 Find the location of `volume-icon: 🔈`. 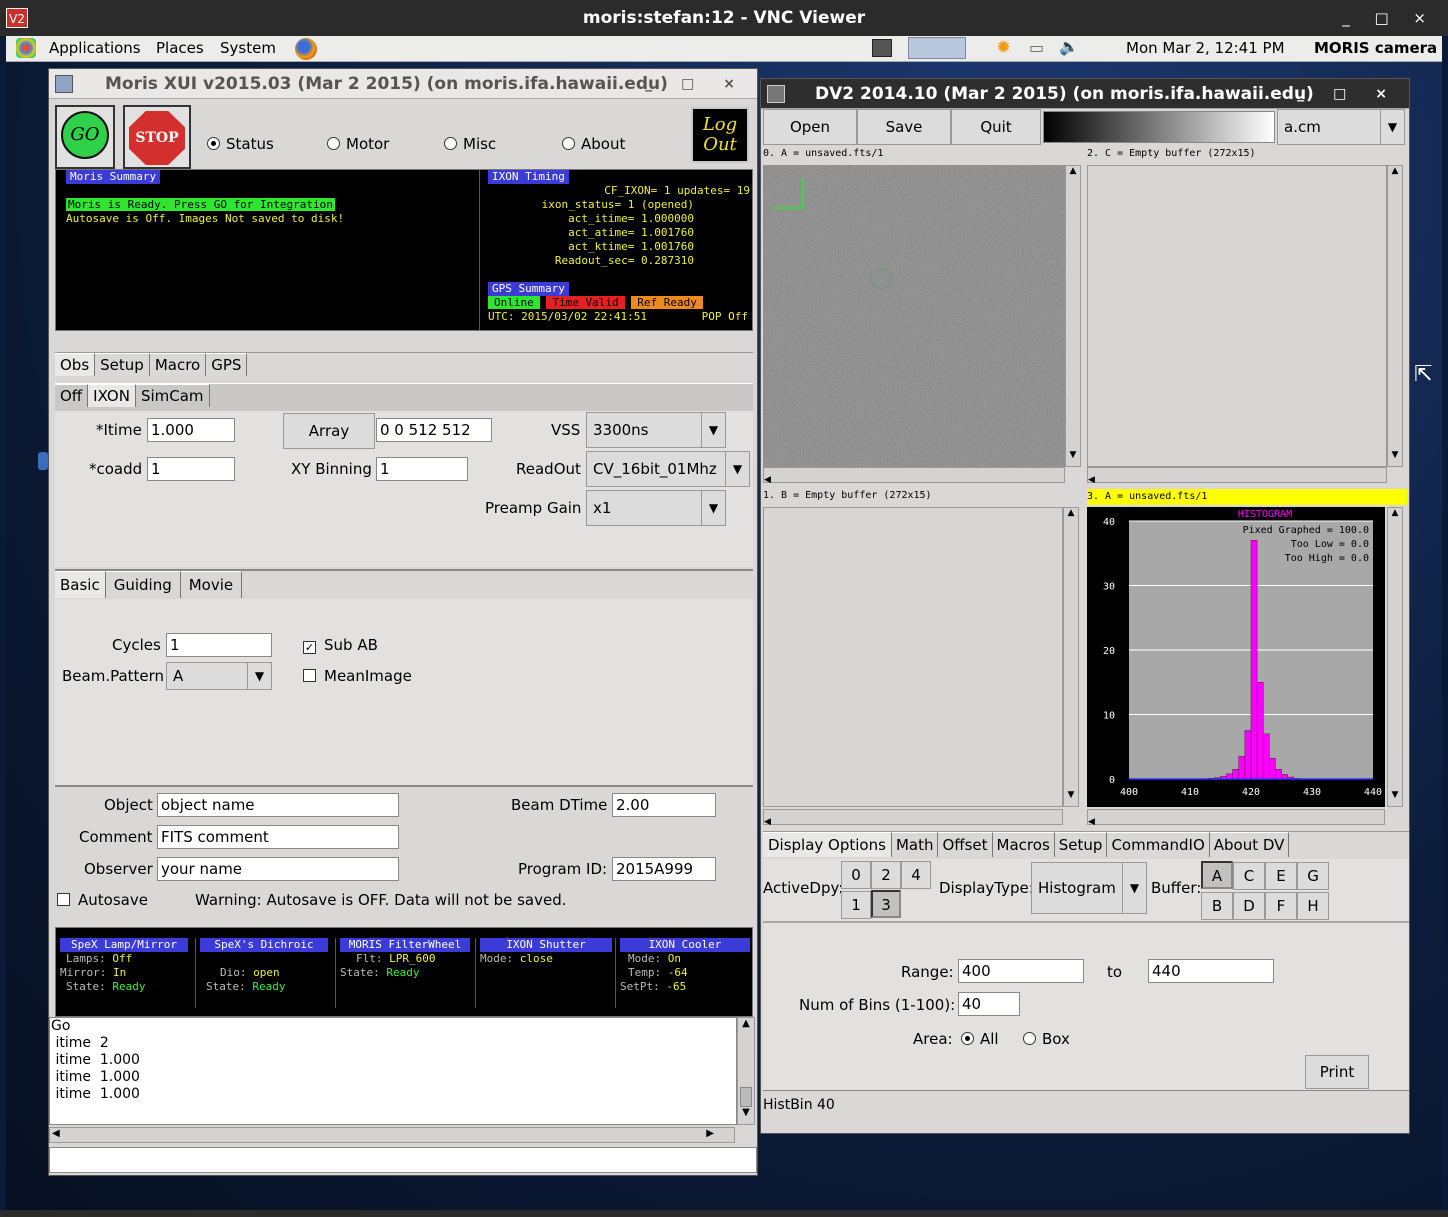

volume-icon: 🔈 is located at coordinates (1069, 46).